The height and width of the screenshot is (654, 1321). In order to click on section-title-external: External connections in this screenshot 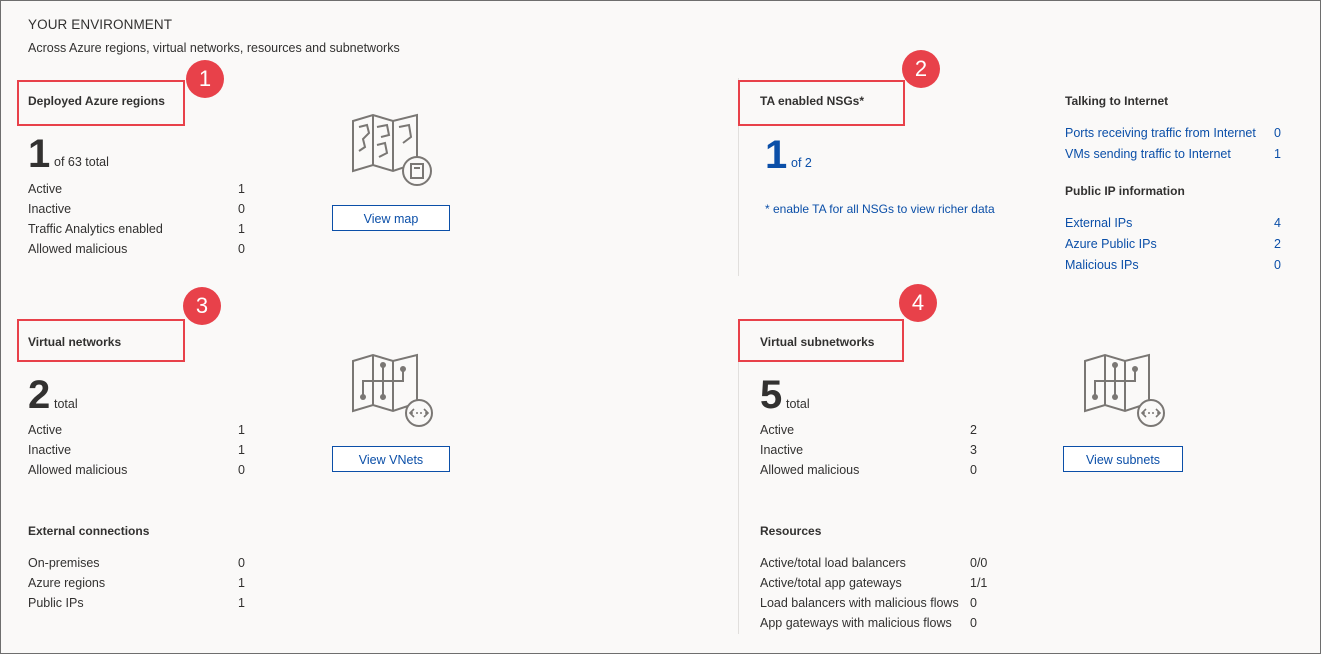, I will do `click(89, 531)`.